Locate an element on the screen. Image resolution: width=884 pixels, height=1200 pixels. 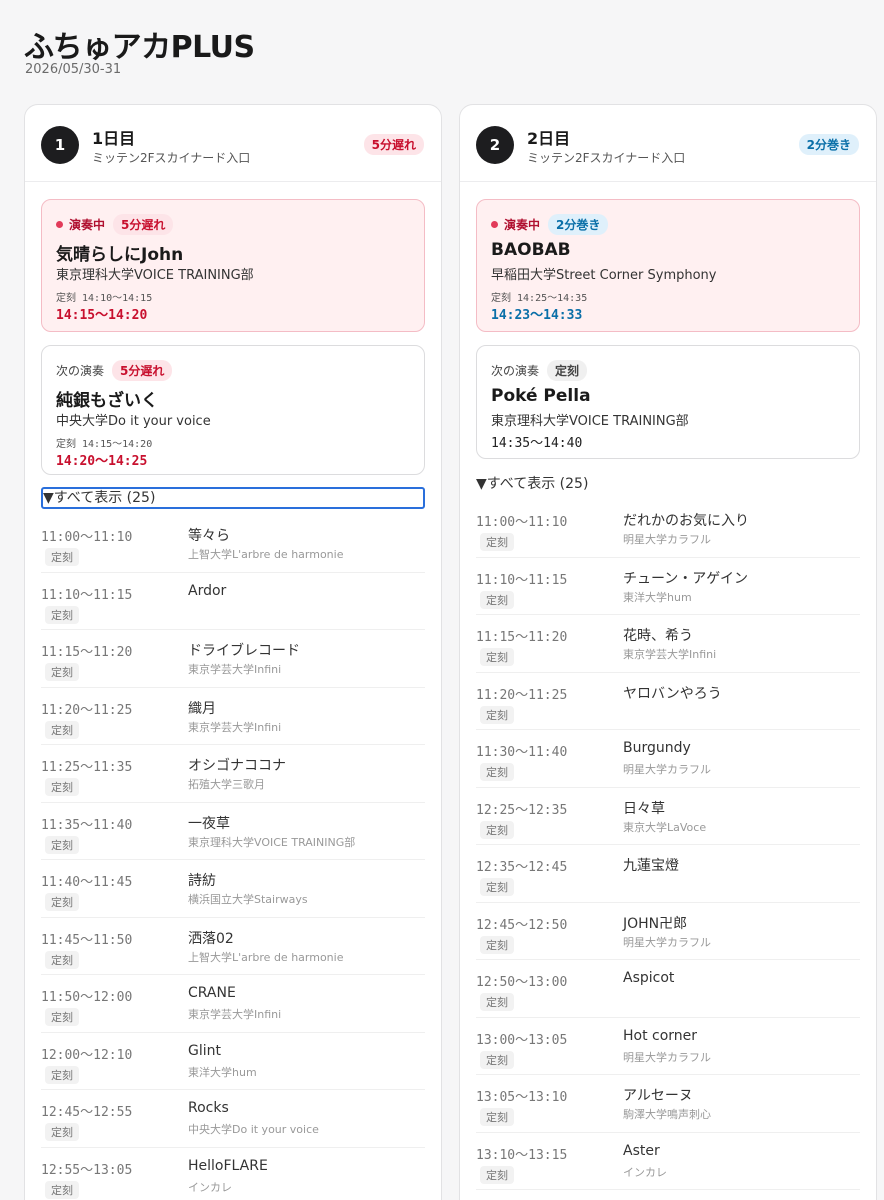
day-number-badge: 2 is located at coordinates (495, 145).